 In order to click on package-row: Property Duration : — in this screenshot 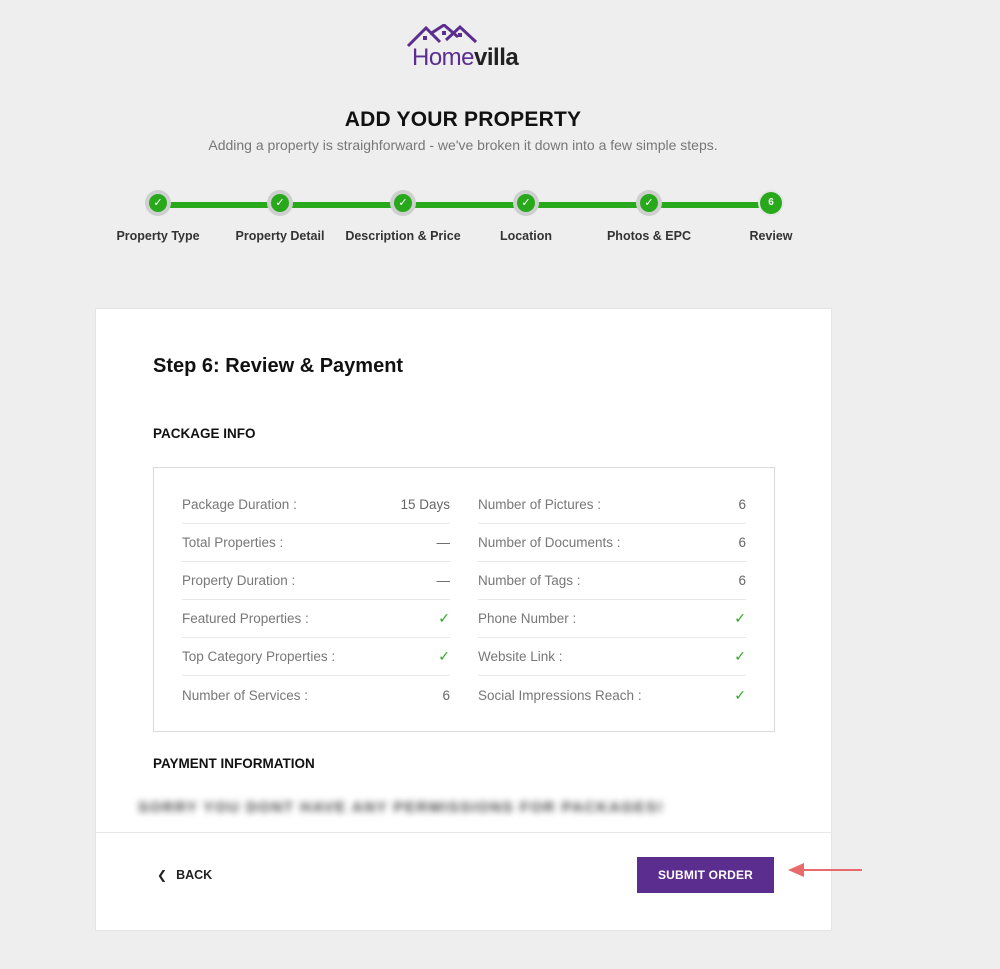, I will do `click(316, 581)`.